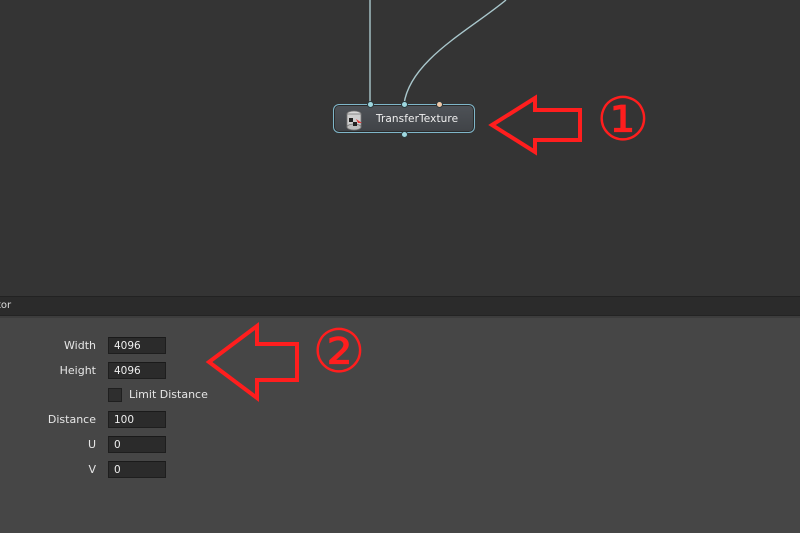 The image size is (800, 533). I want to click on width-field: 4096, so click(137, 345).